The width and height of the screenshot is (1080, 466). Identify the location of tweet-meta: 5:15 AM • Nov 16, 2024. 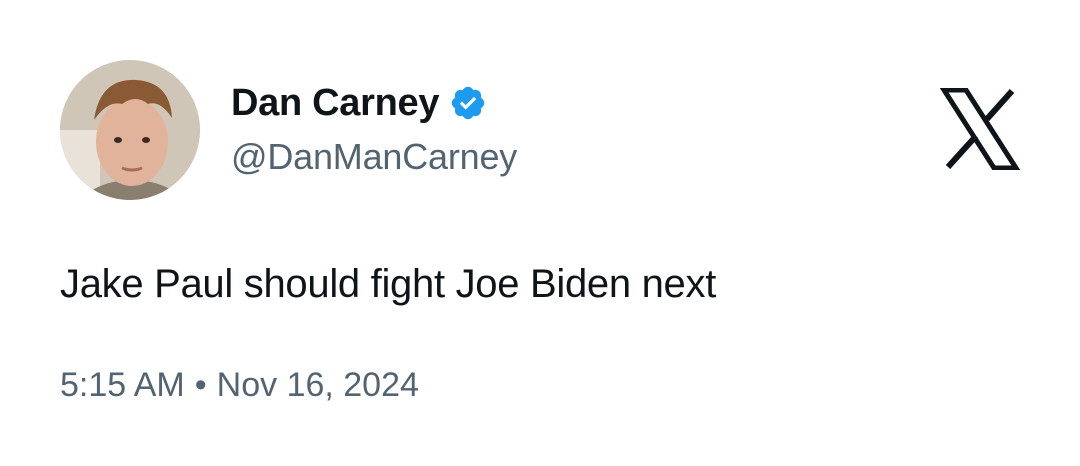
(239, 385).